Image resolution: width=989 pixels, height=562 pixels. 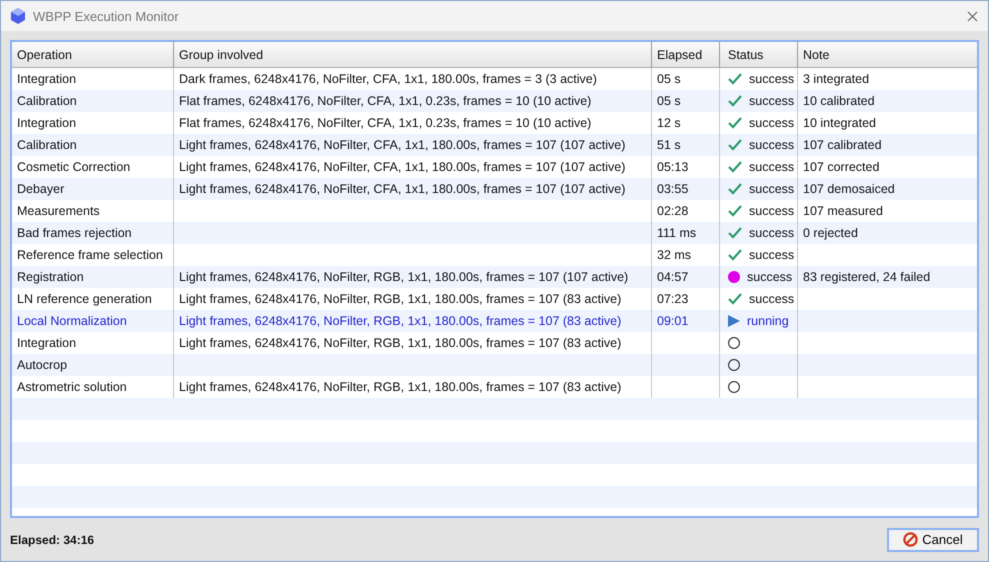 What do you see at coordinates (52, 539) in the screenshot?
I see `total-elapsed: Elapsed: 34:16` at bounding box center [52, 539].